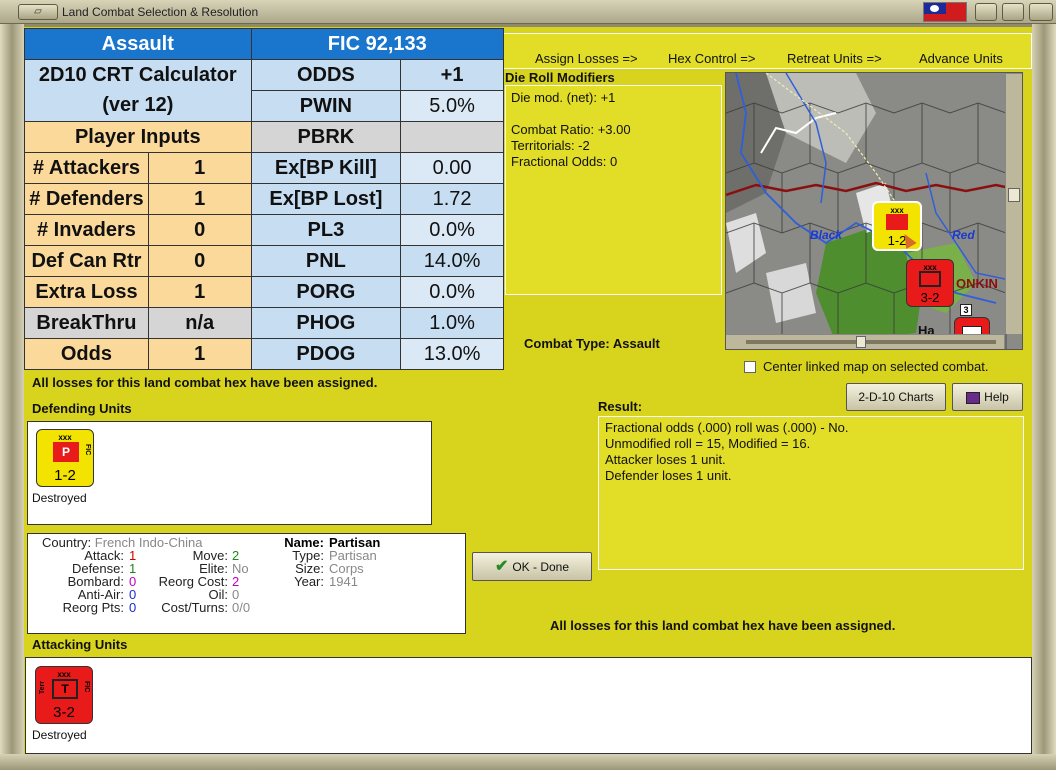 Image resolution: width=1056 pixels, height=770 pixels. What do you see at coordinates (1041, 12) in the screenshot?
I see `close-button` at bounding box center [1041, 12].